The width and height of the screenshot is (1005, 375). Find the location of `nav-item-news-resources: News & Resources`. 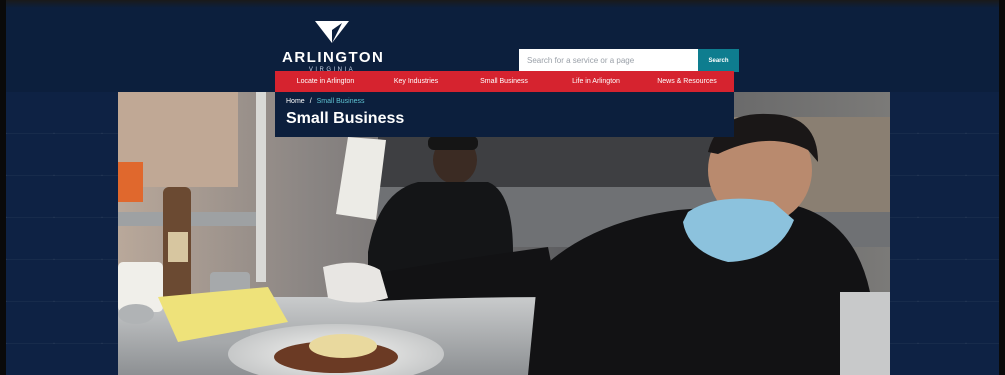

nav-item-news-resources: News & Resources is located at coordinates (687, 81).